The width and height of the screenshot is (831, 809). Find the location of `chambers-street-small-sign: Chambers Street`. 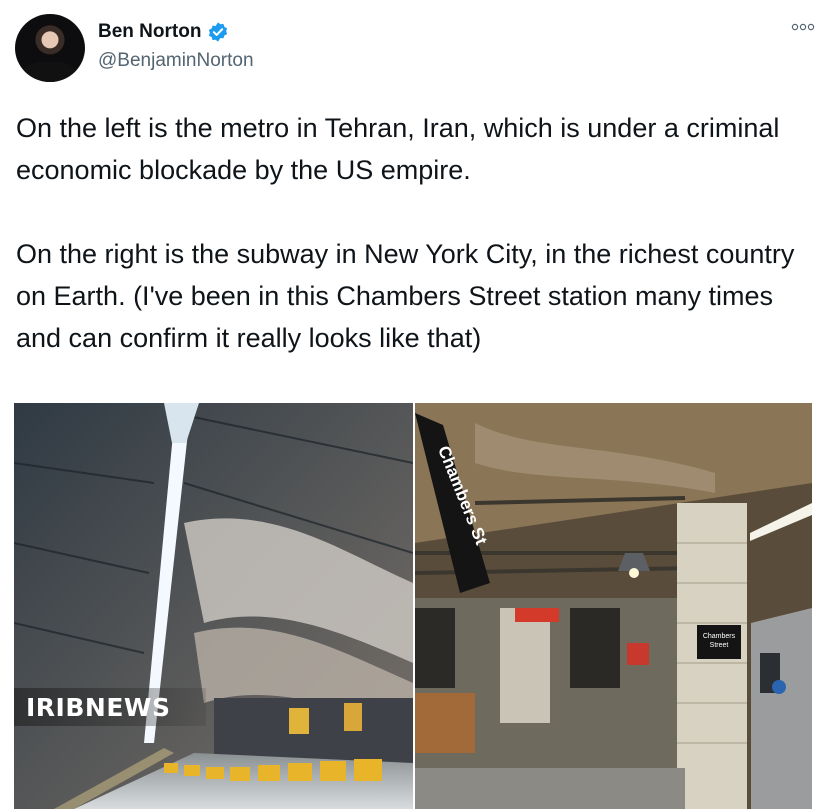

chambers-street-small-sign: Chambers Street is located at coordinates (719, 642).